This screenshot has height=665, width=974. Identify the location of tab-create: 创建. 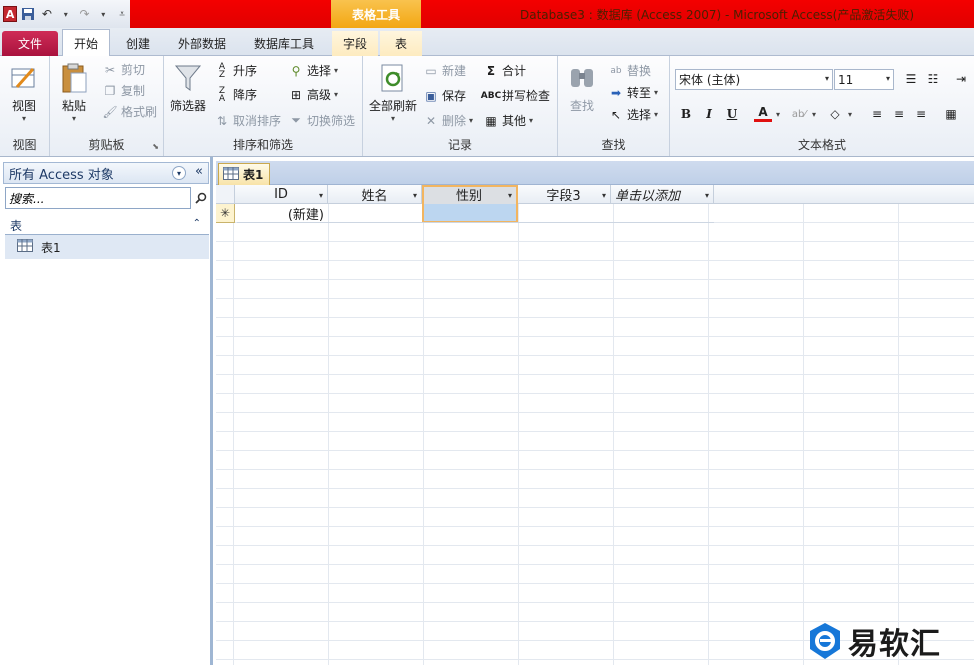
(138, 43).